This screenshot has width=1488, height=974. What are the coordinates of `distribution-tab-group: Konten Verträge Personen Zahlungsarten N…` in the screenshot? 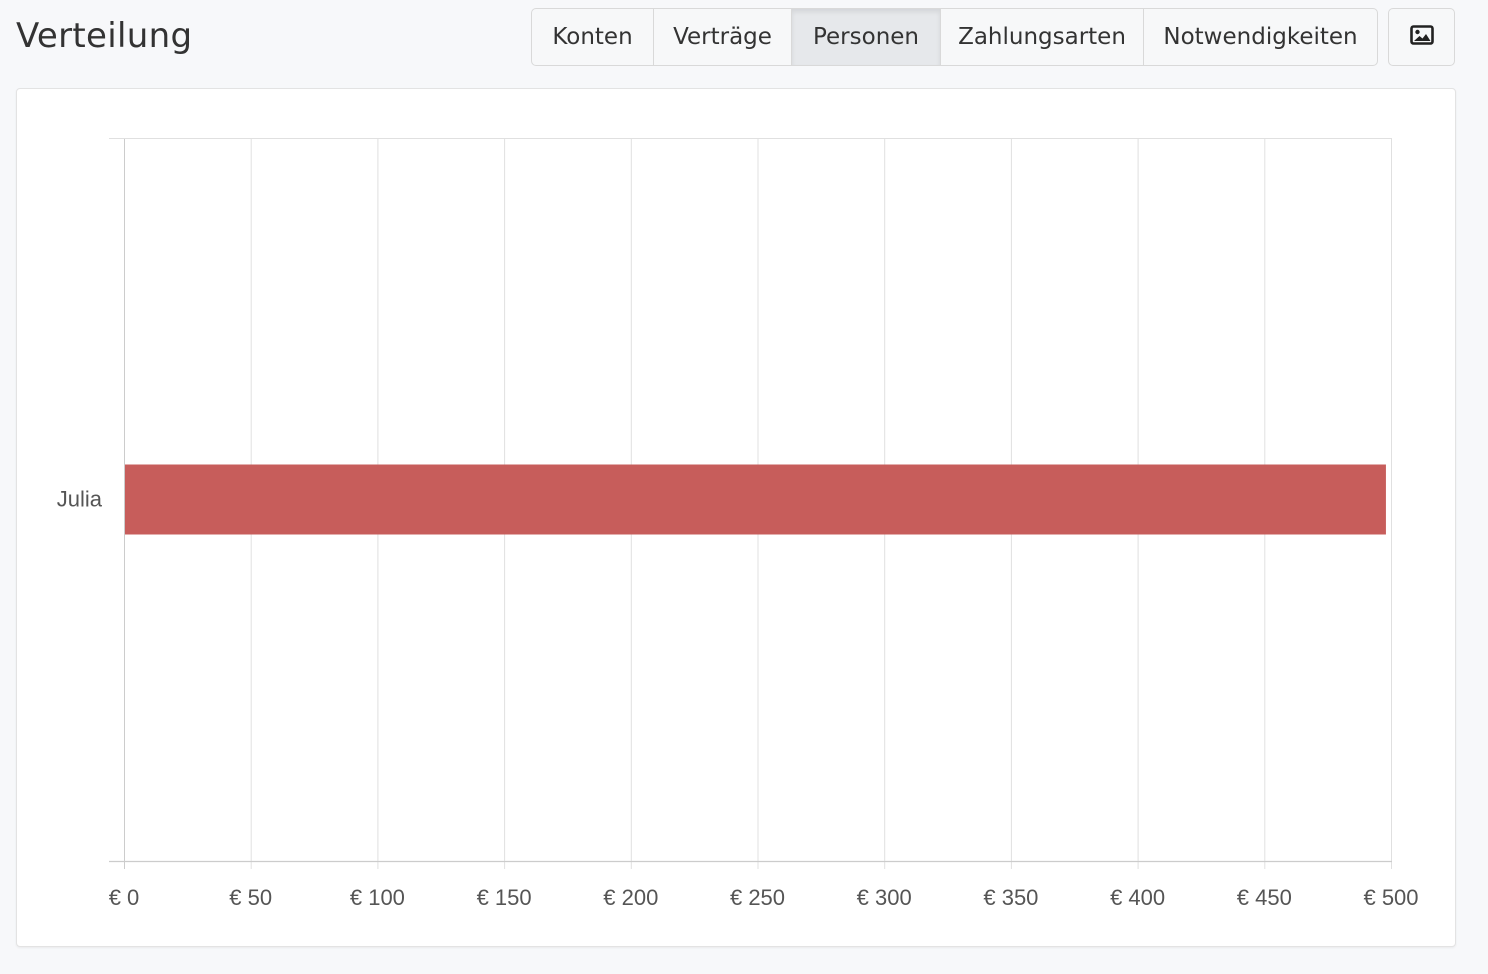 It's located at (954, 37).